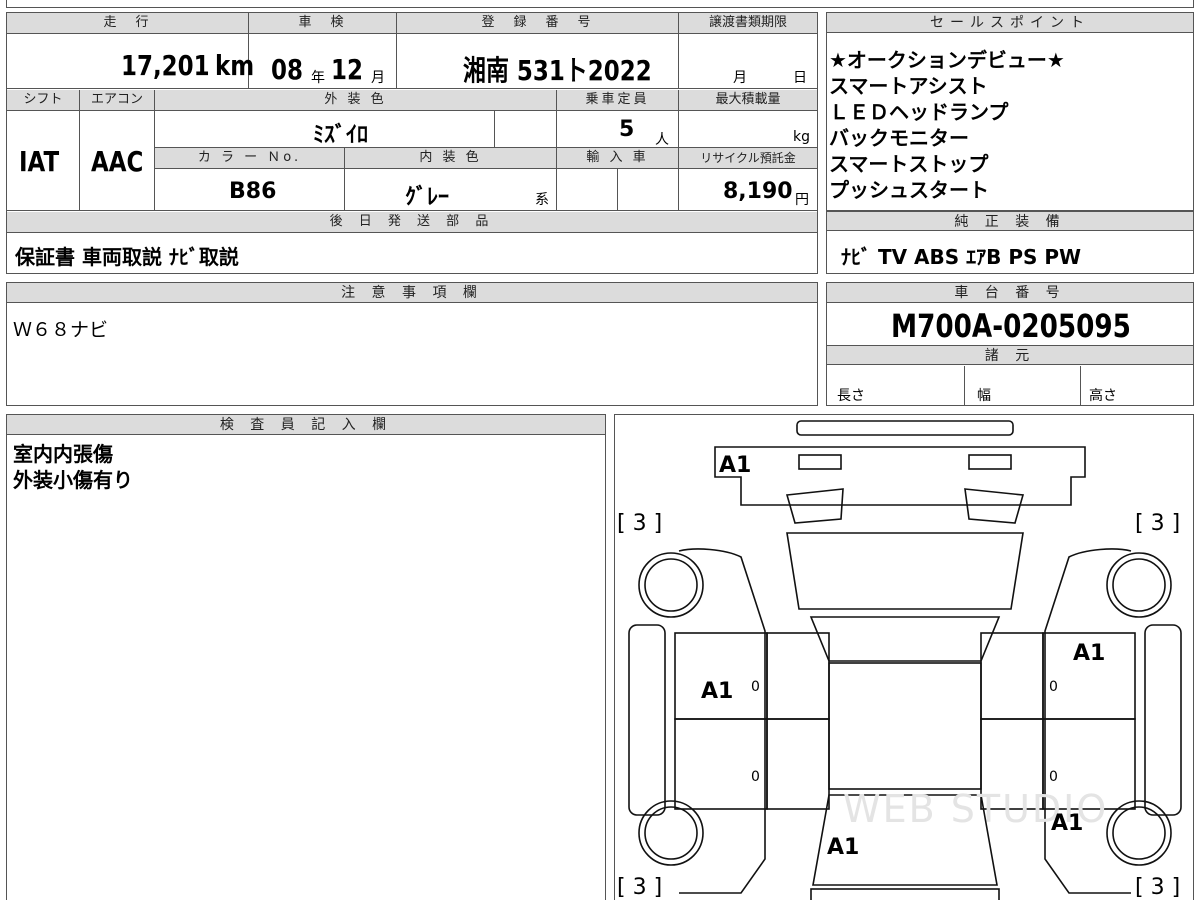 Image resolution: width=1200 pixels, height=900 pixels. Describe the element at coordinates (843, 847) in the screenshot. I see `mark-rear: A1` at that location.